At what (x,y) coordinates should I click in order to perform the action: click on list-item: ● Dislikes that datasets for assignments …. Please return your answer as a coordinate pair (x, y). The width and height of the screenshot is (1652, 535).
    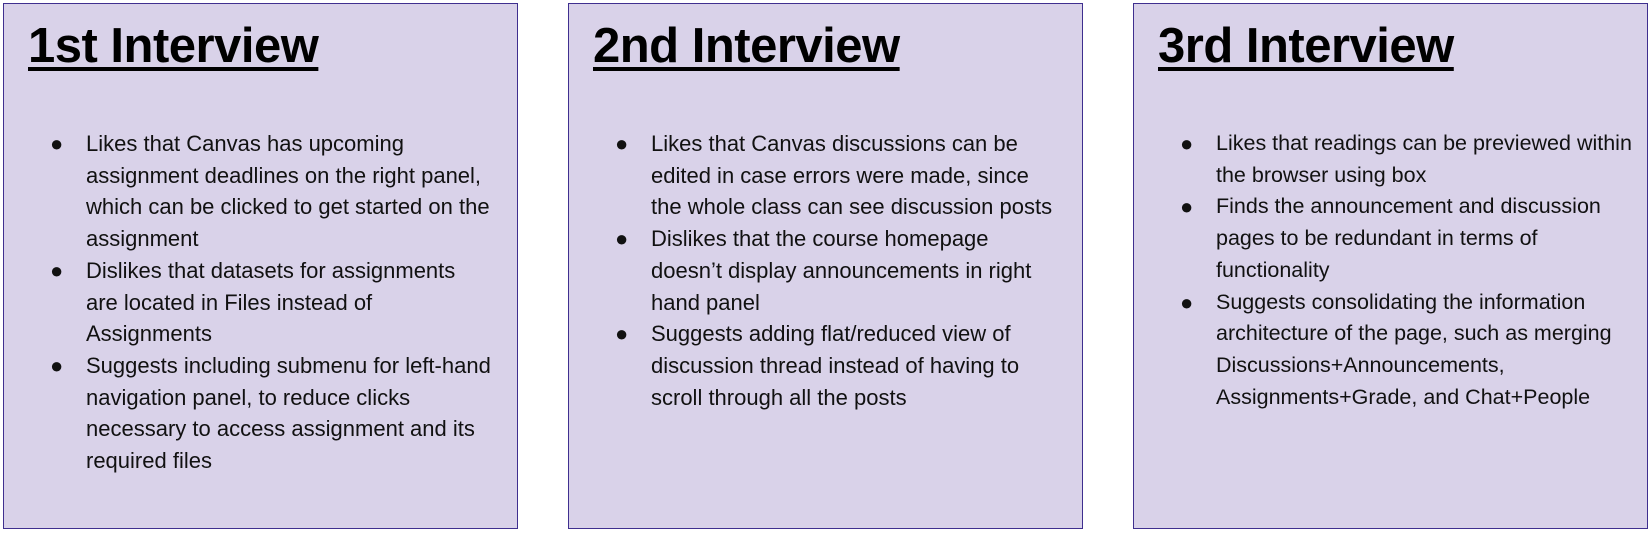
    Looking at the image, I should click on (283, 302).